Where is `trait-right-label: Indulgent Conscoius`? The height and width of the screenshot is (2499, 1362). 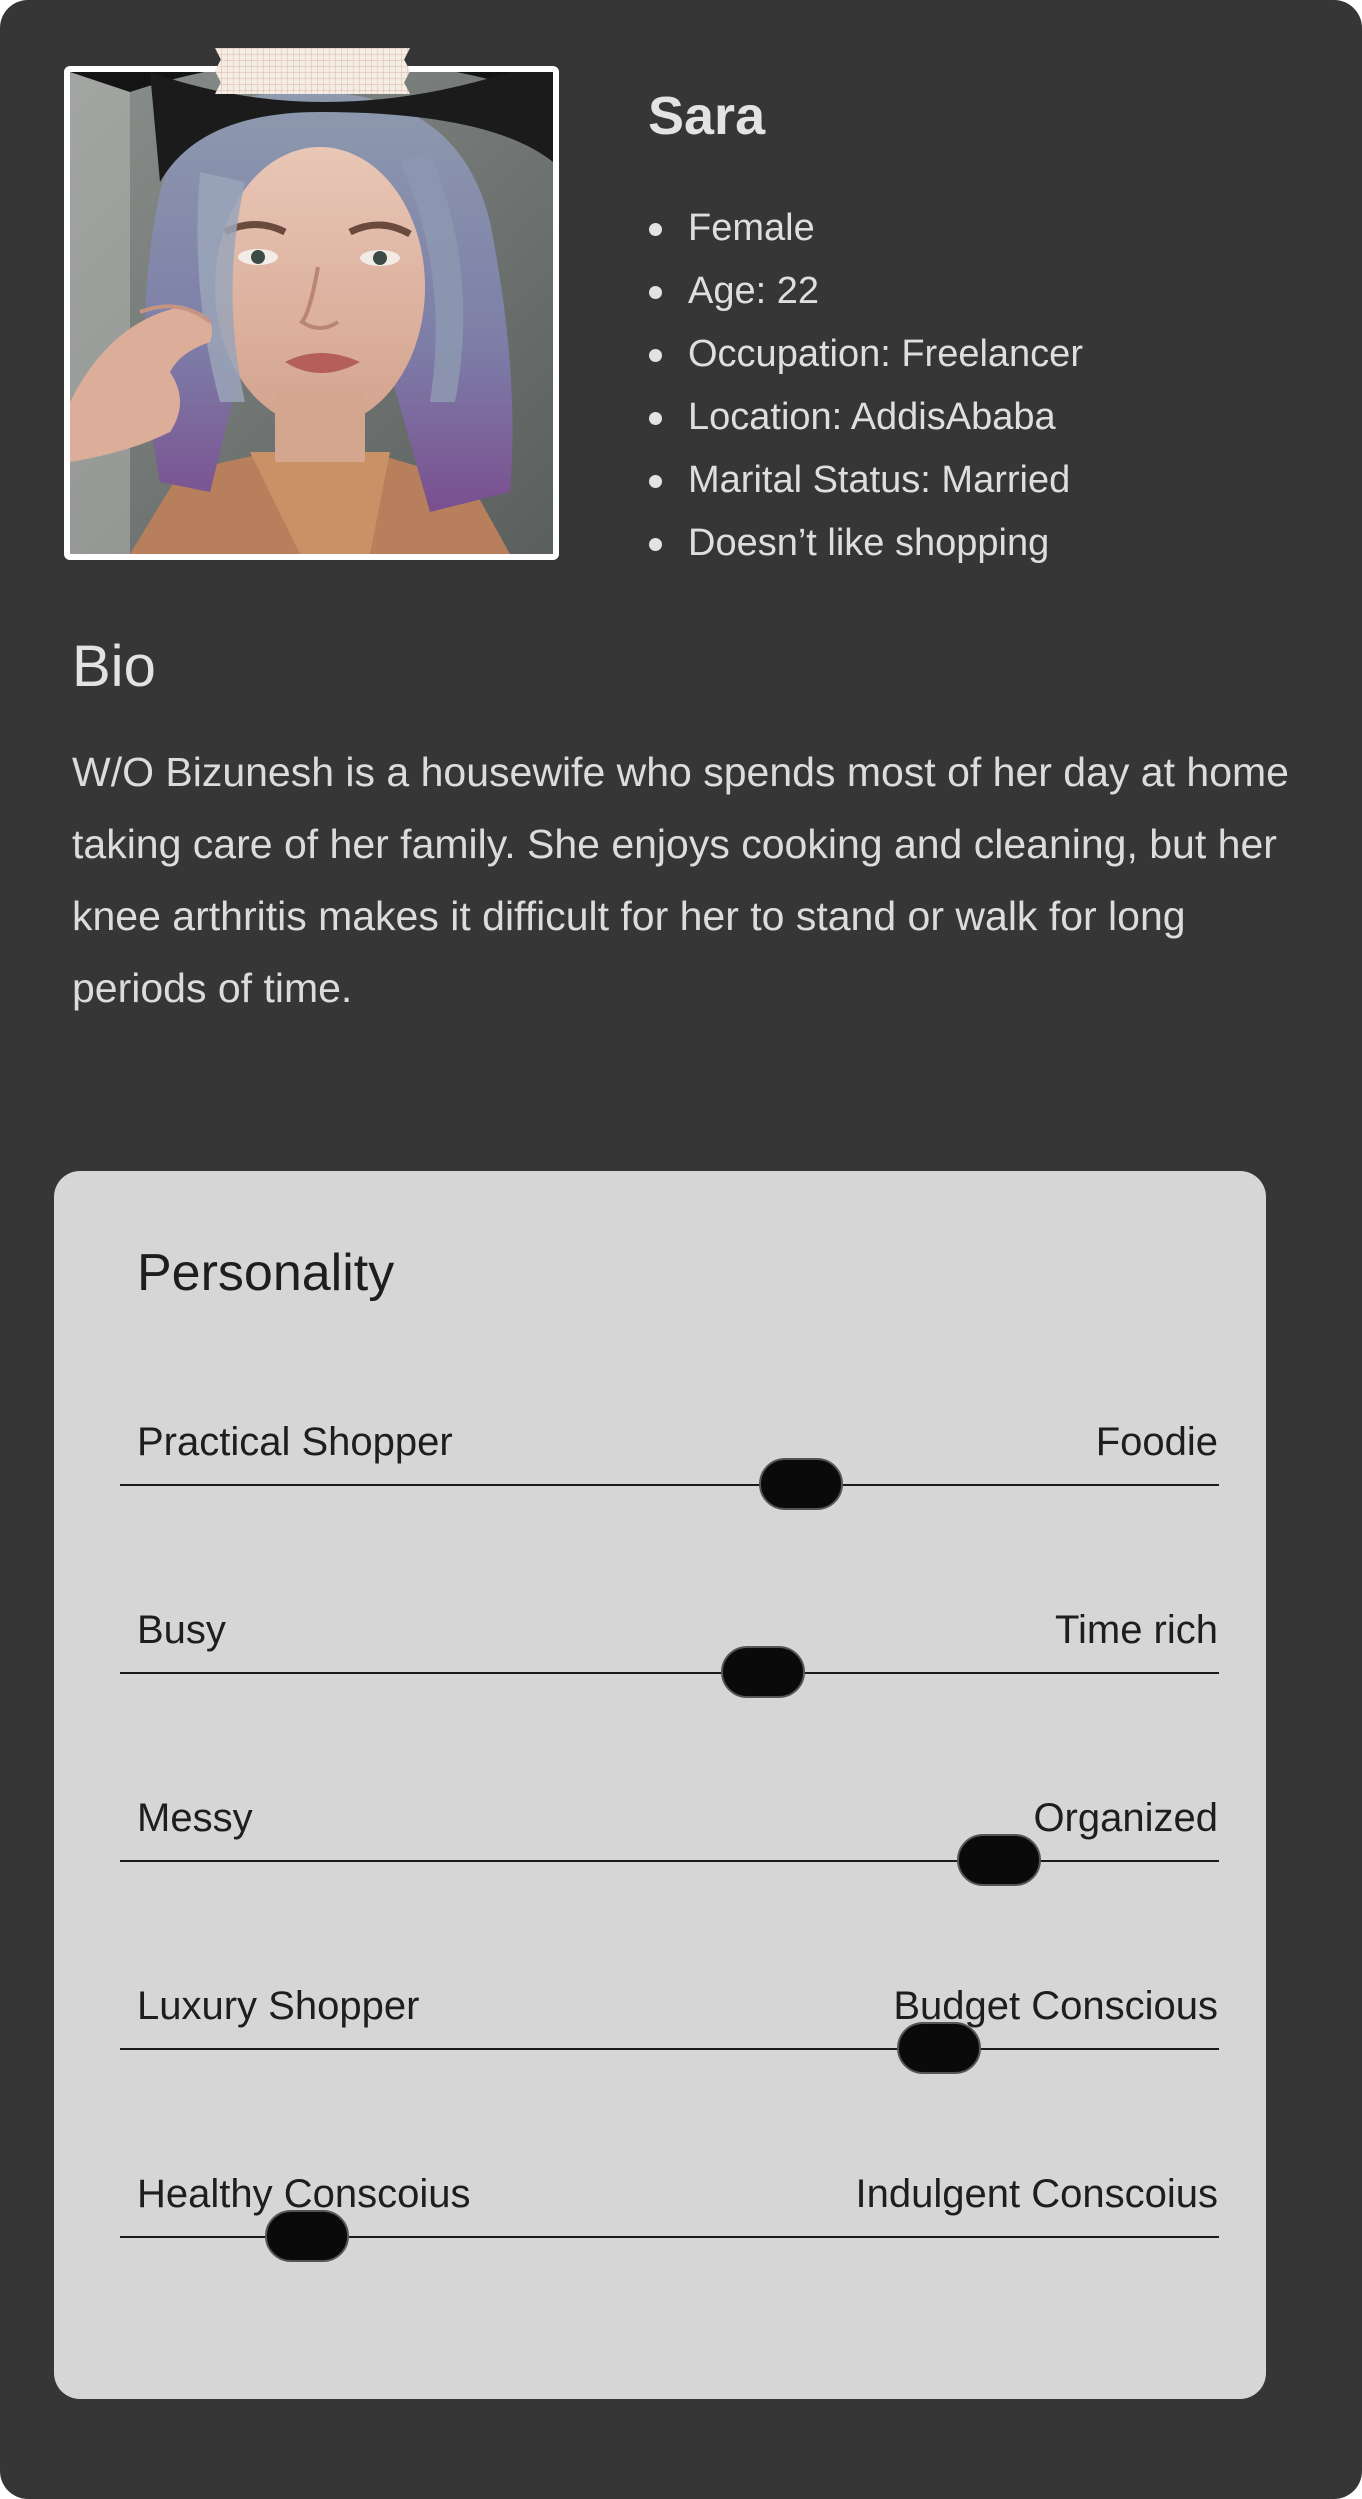
trait-right-label: Indulgent Conscoius is located at coordinates (1036, 2194).